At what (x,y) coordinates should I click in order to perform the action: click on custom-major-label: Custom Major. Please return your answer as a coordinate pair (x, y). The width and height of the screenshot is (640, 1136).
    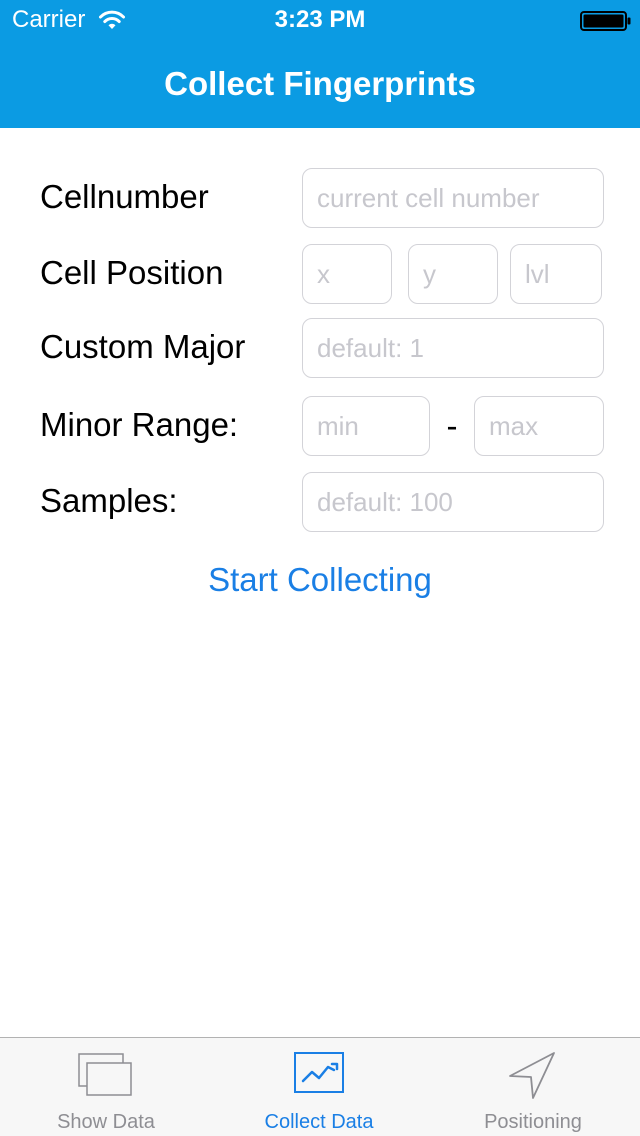
    Looking at the image, I should click on (143, 346).